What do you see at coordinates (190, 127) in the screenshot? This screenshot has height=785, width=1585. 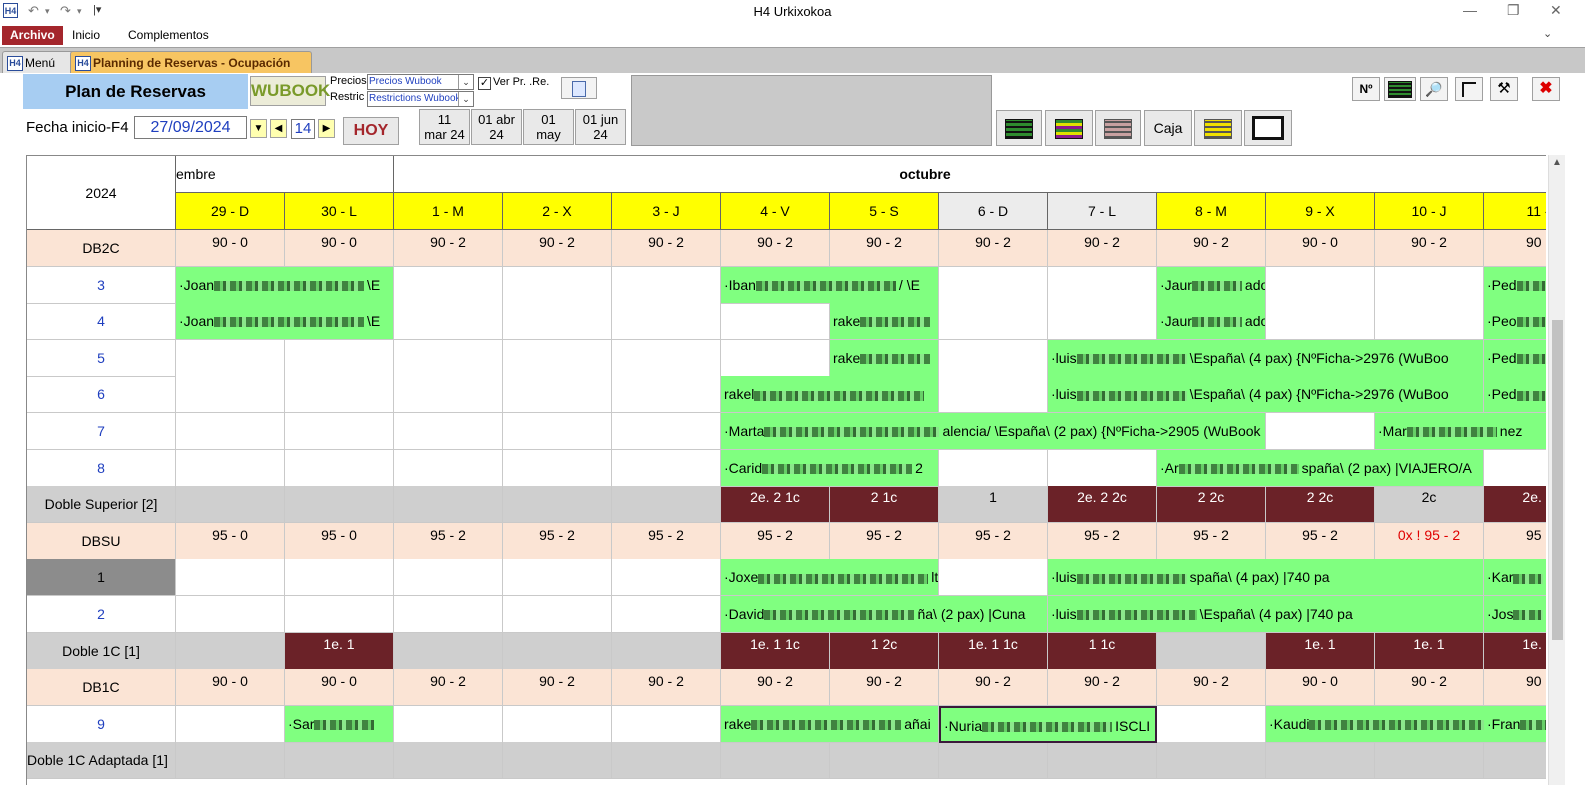 I see `fecha-input: 27/09/2024` at bounding box center [190, 127].